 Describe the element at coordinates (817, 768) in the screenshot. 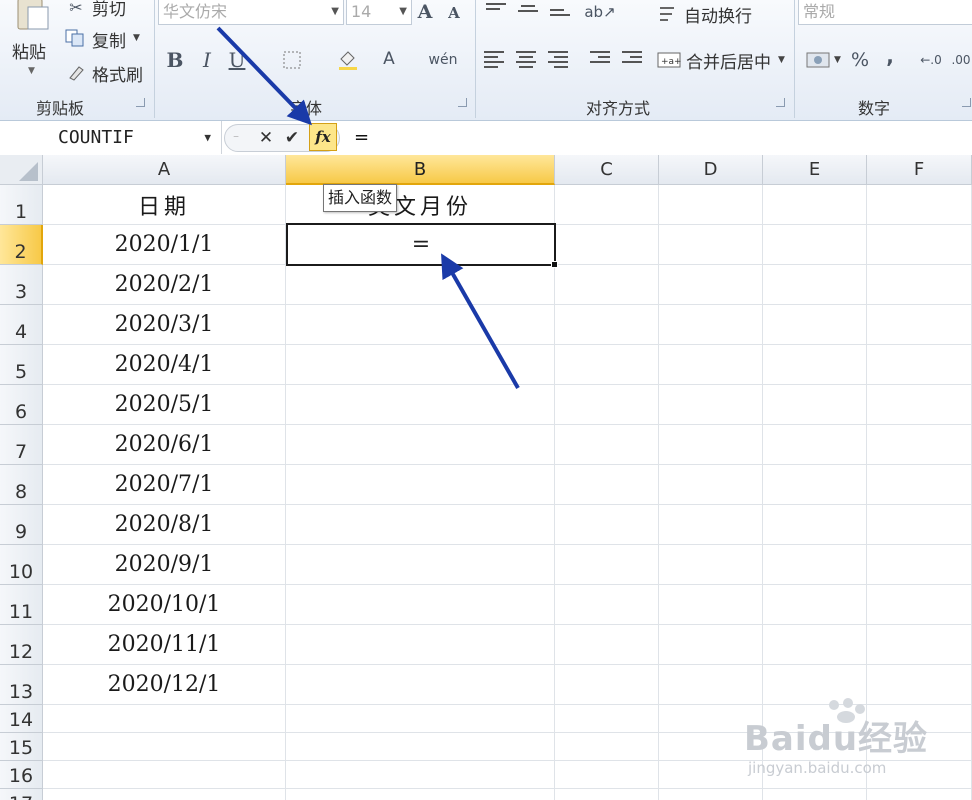

I see `watermark-url: jingyan.baidu.com` at that location.